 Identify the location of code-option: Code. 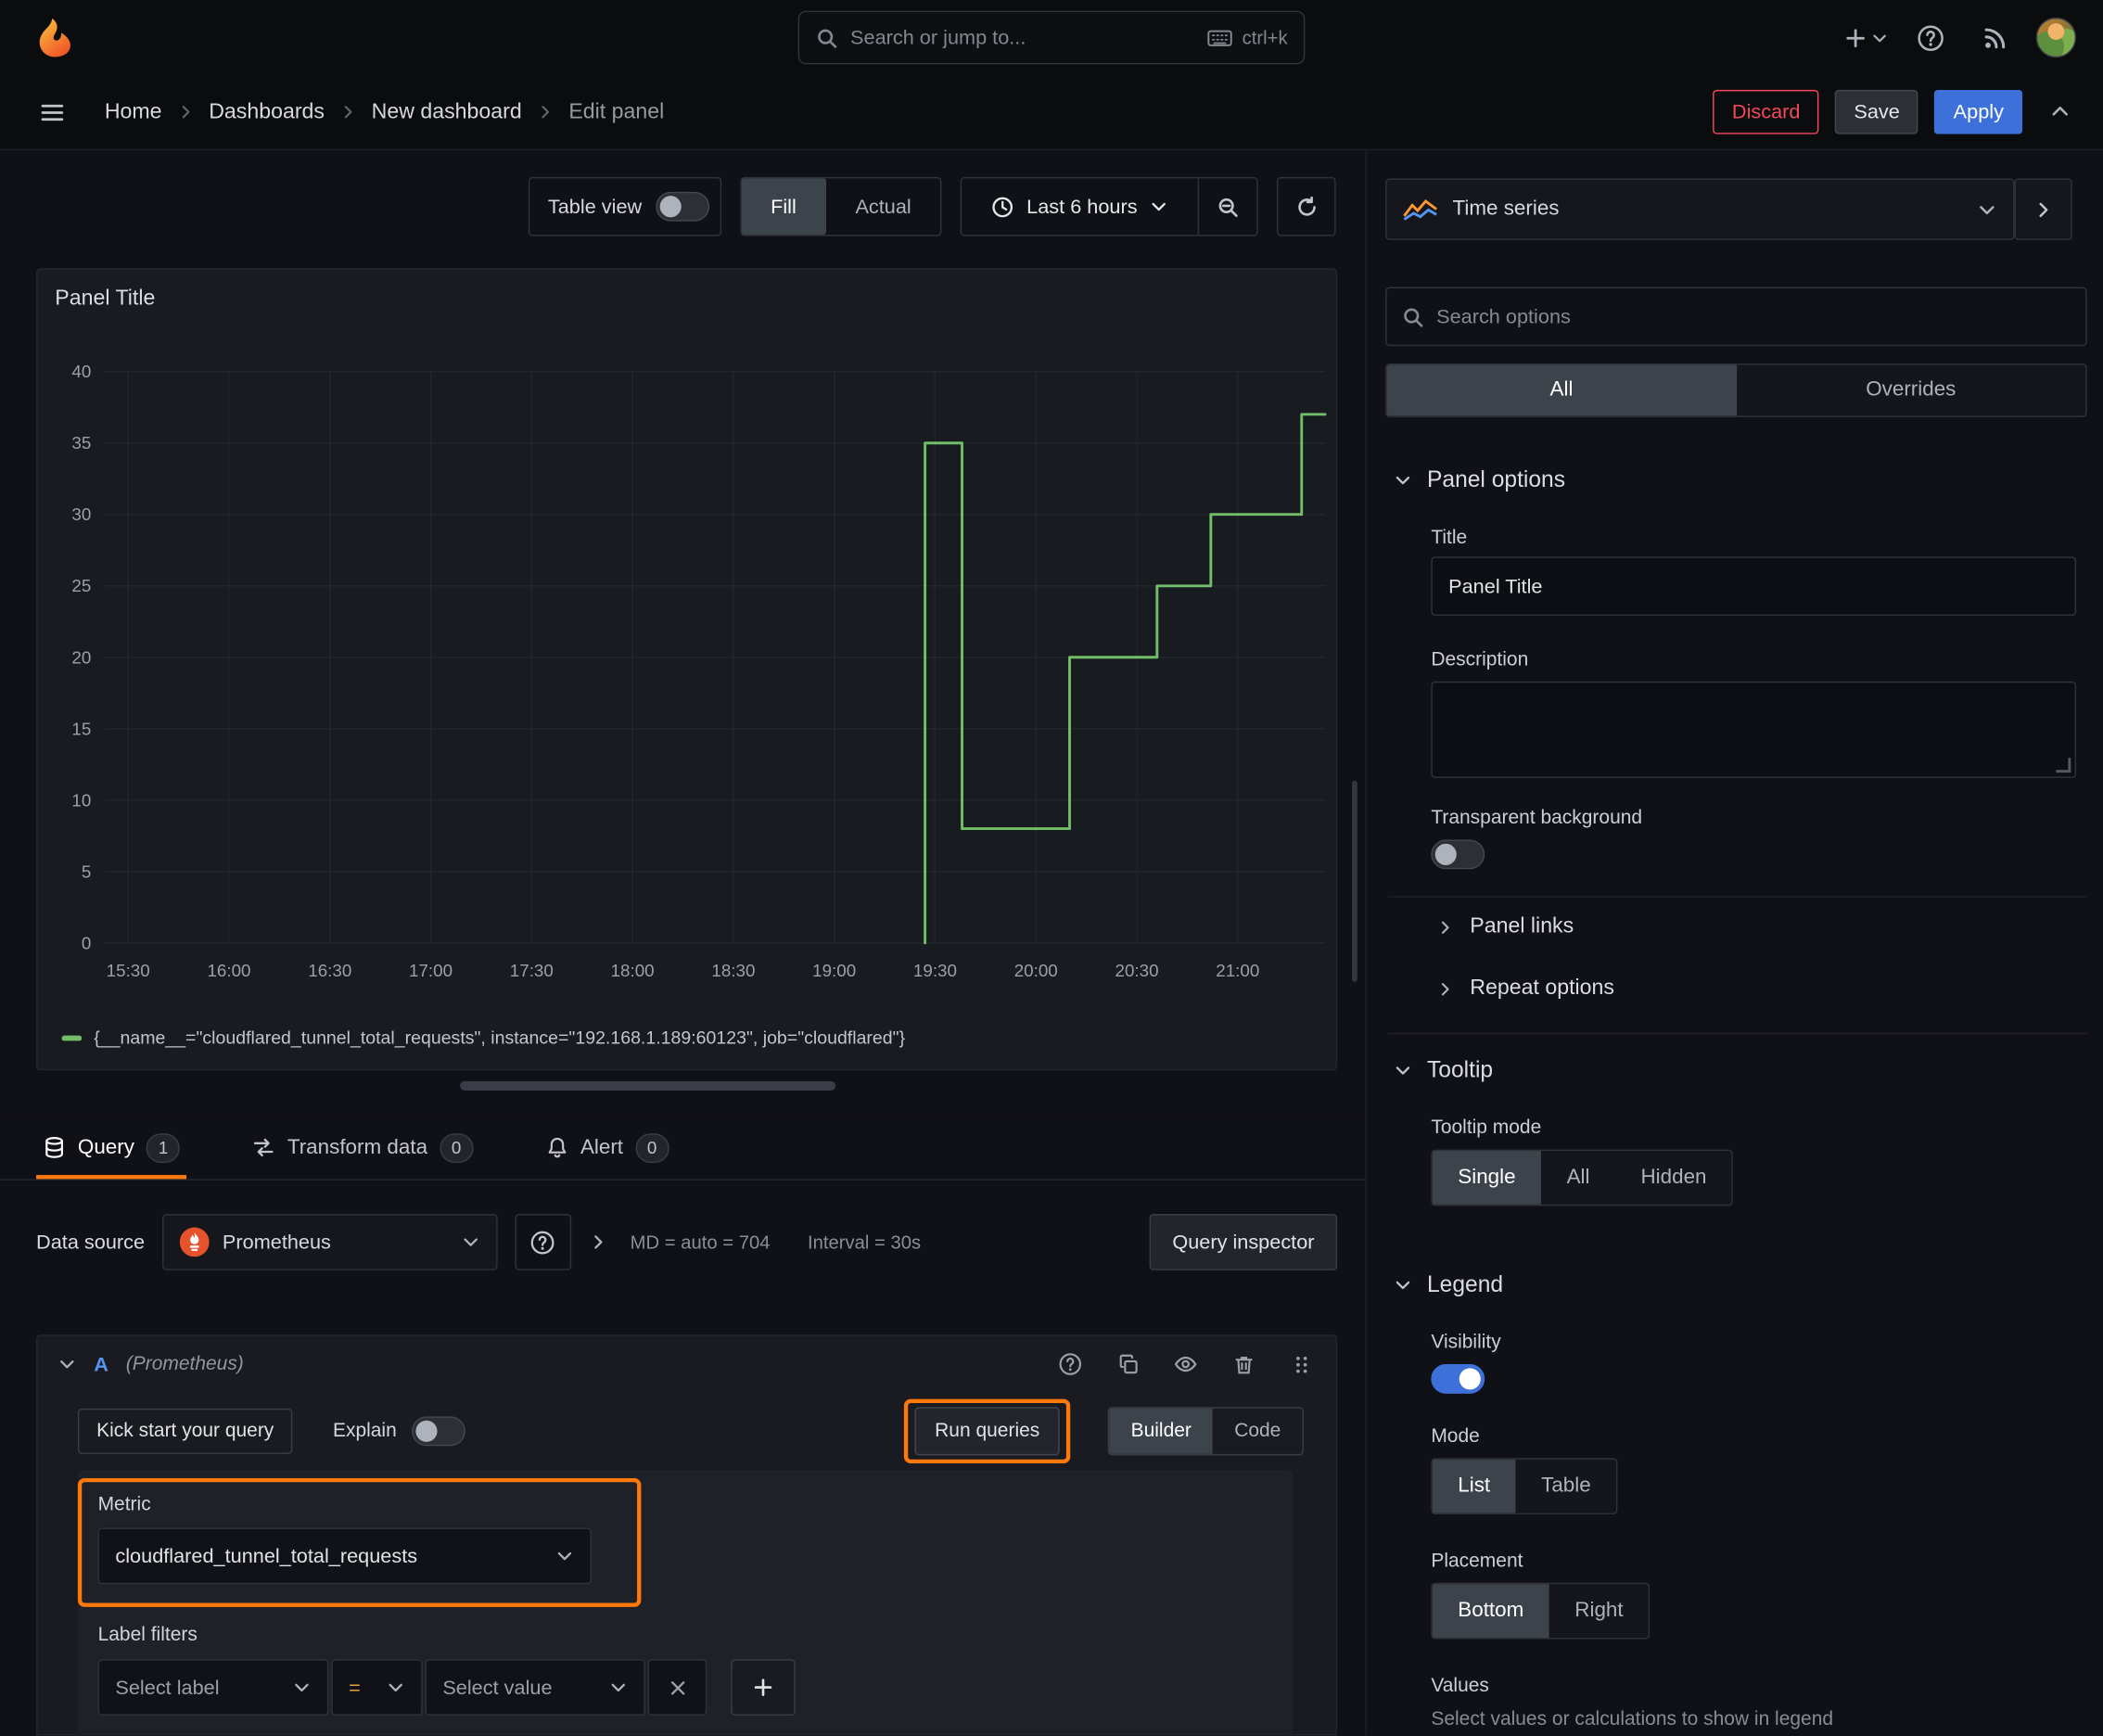
(1257, 1432).